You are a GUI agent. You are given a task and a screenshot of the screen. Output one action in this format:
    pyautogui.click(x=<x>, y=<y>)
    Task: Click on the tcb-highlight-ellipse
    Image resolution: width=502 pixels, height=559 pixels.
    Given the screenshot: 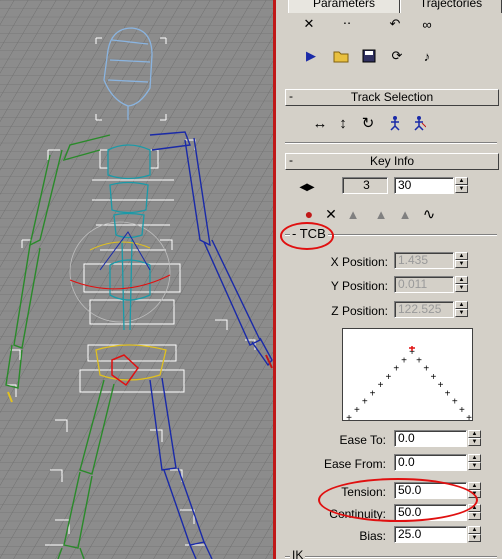 What is the action you would take?
    pyautogui.click(x=307, y=236)
    